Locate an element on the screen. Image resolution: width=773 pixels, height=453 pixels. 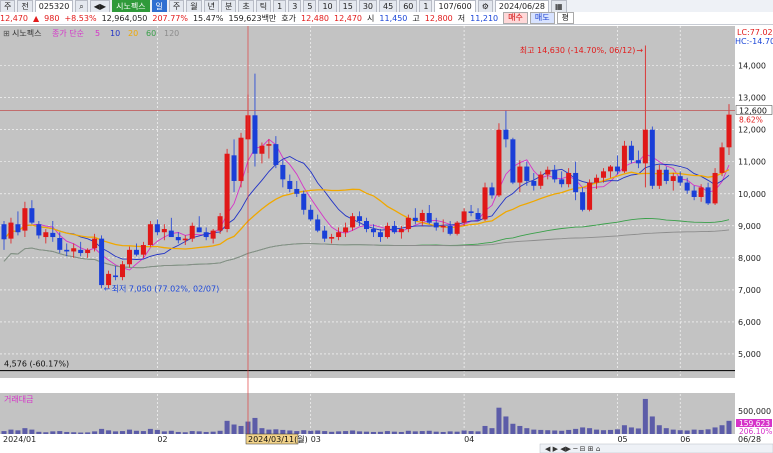
interval-button-2: 5 is located at coordinates (310, 6).